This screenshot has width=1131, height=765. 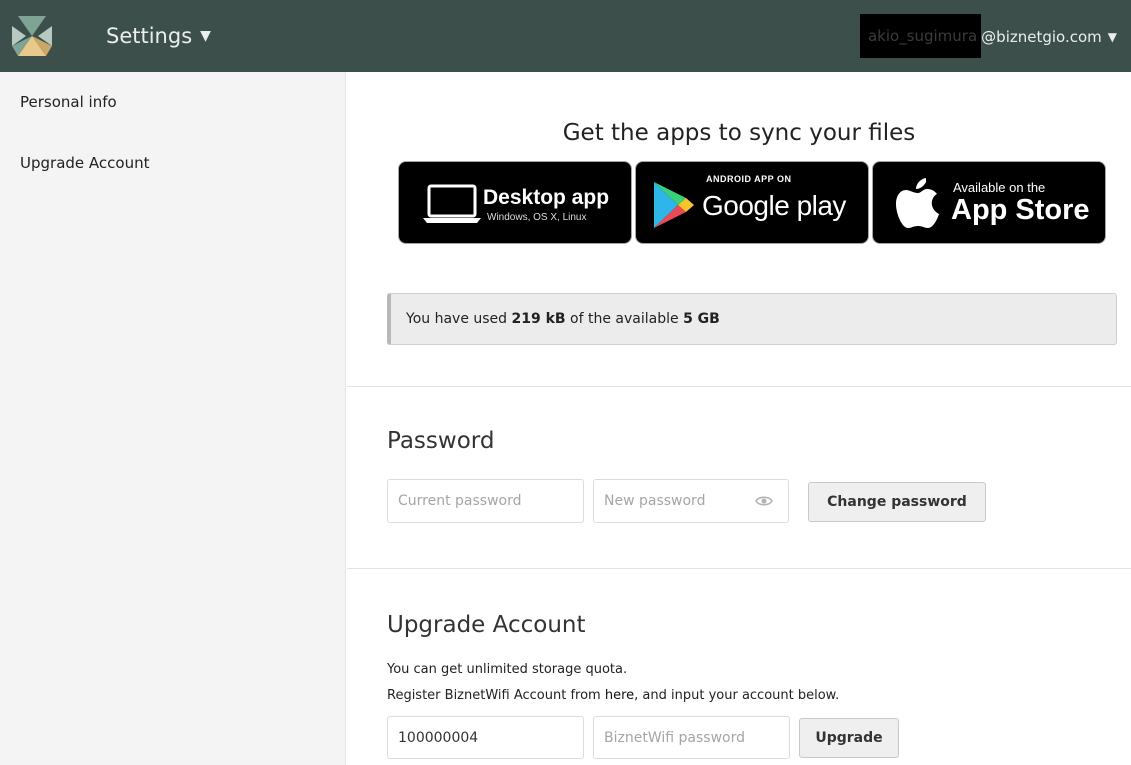 I want to click on current-password-input, so click(x=485, y=501).